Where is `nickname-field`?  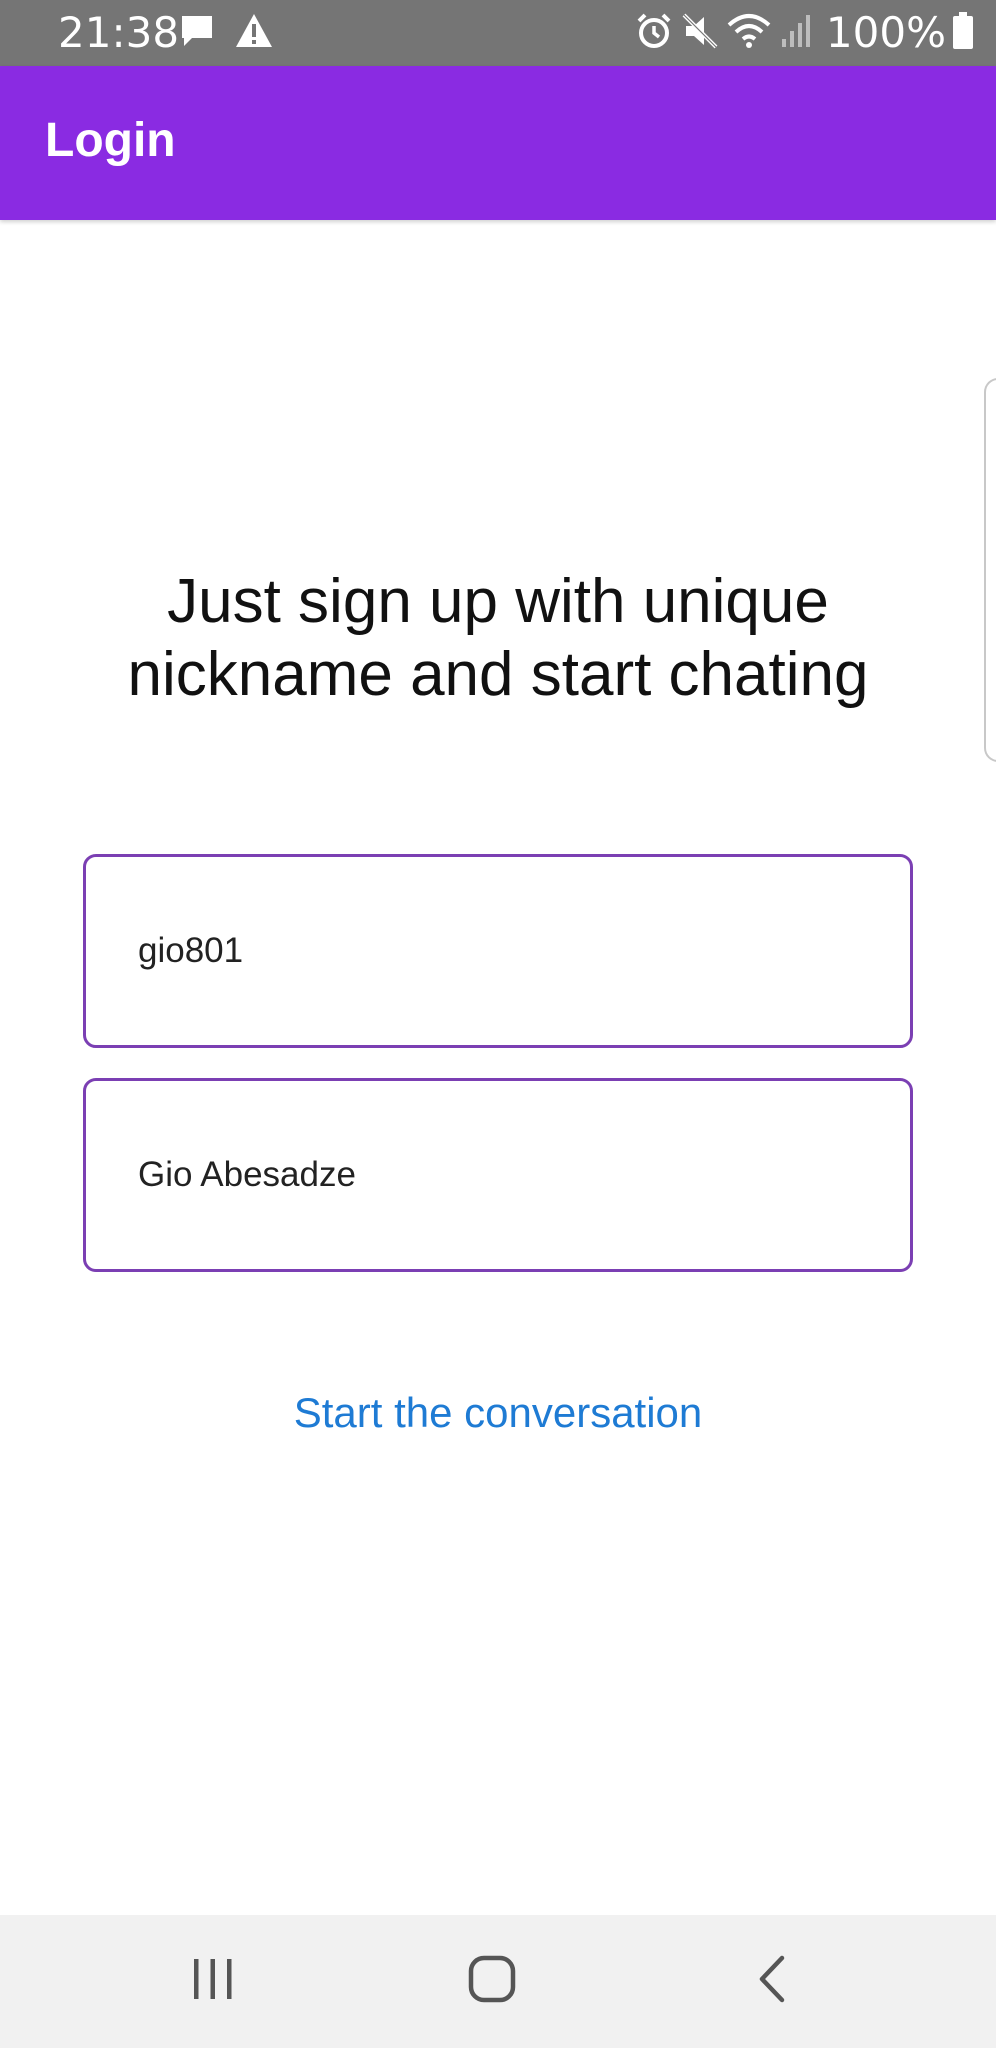
nickname-field is located at coordinates (498, 951).